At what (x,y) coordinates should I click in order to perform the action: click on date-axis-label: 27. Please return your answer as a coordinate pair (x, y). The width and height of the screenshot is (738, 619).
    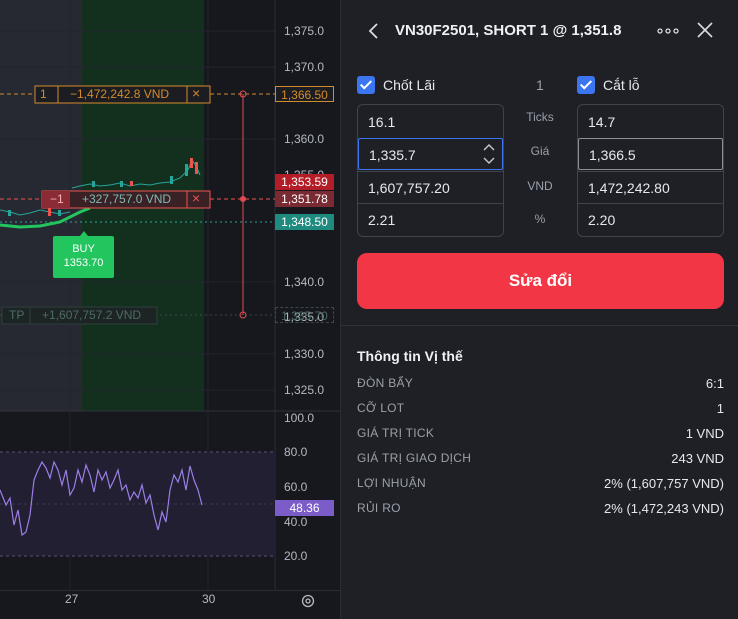
    Looking at the image, I should click on (72, 599).